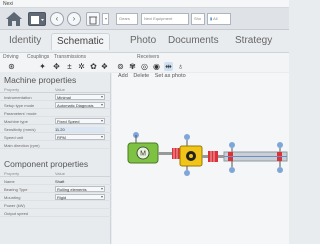 The image size is (320, 244). I want to click on gear-small-icon: ✲, so click(81, 66).